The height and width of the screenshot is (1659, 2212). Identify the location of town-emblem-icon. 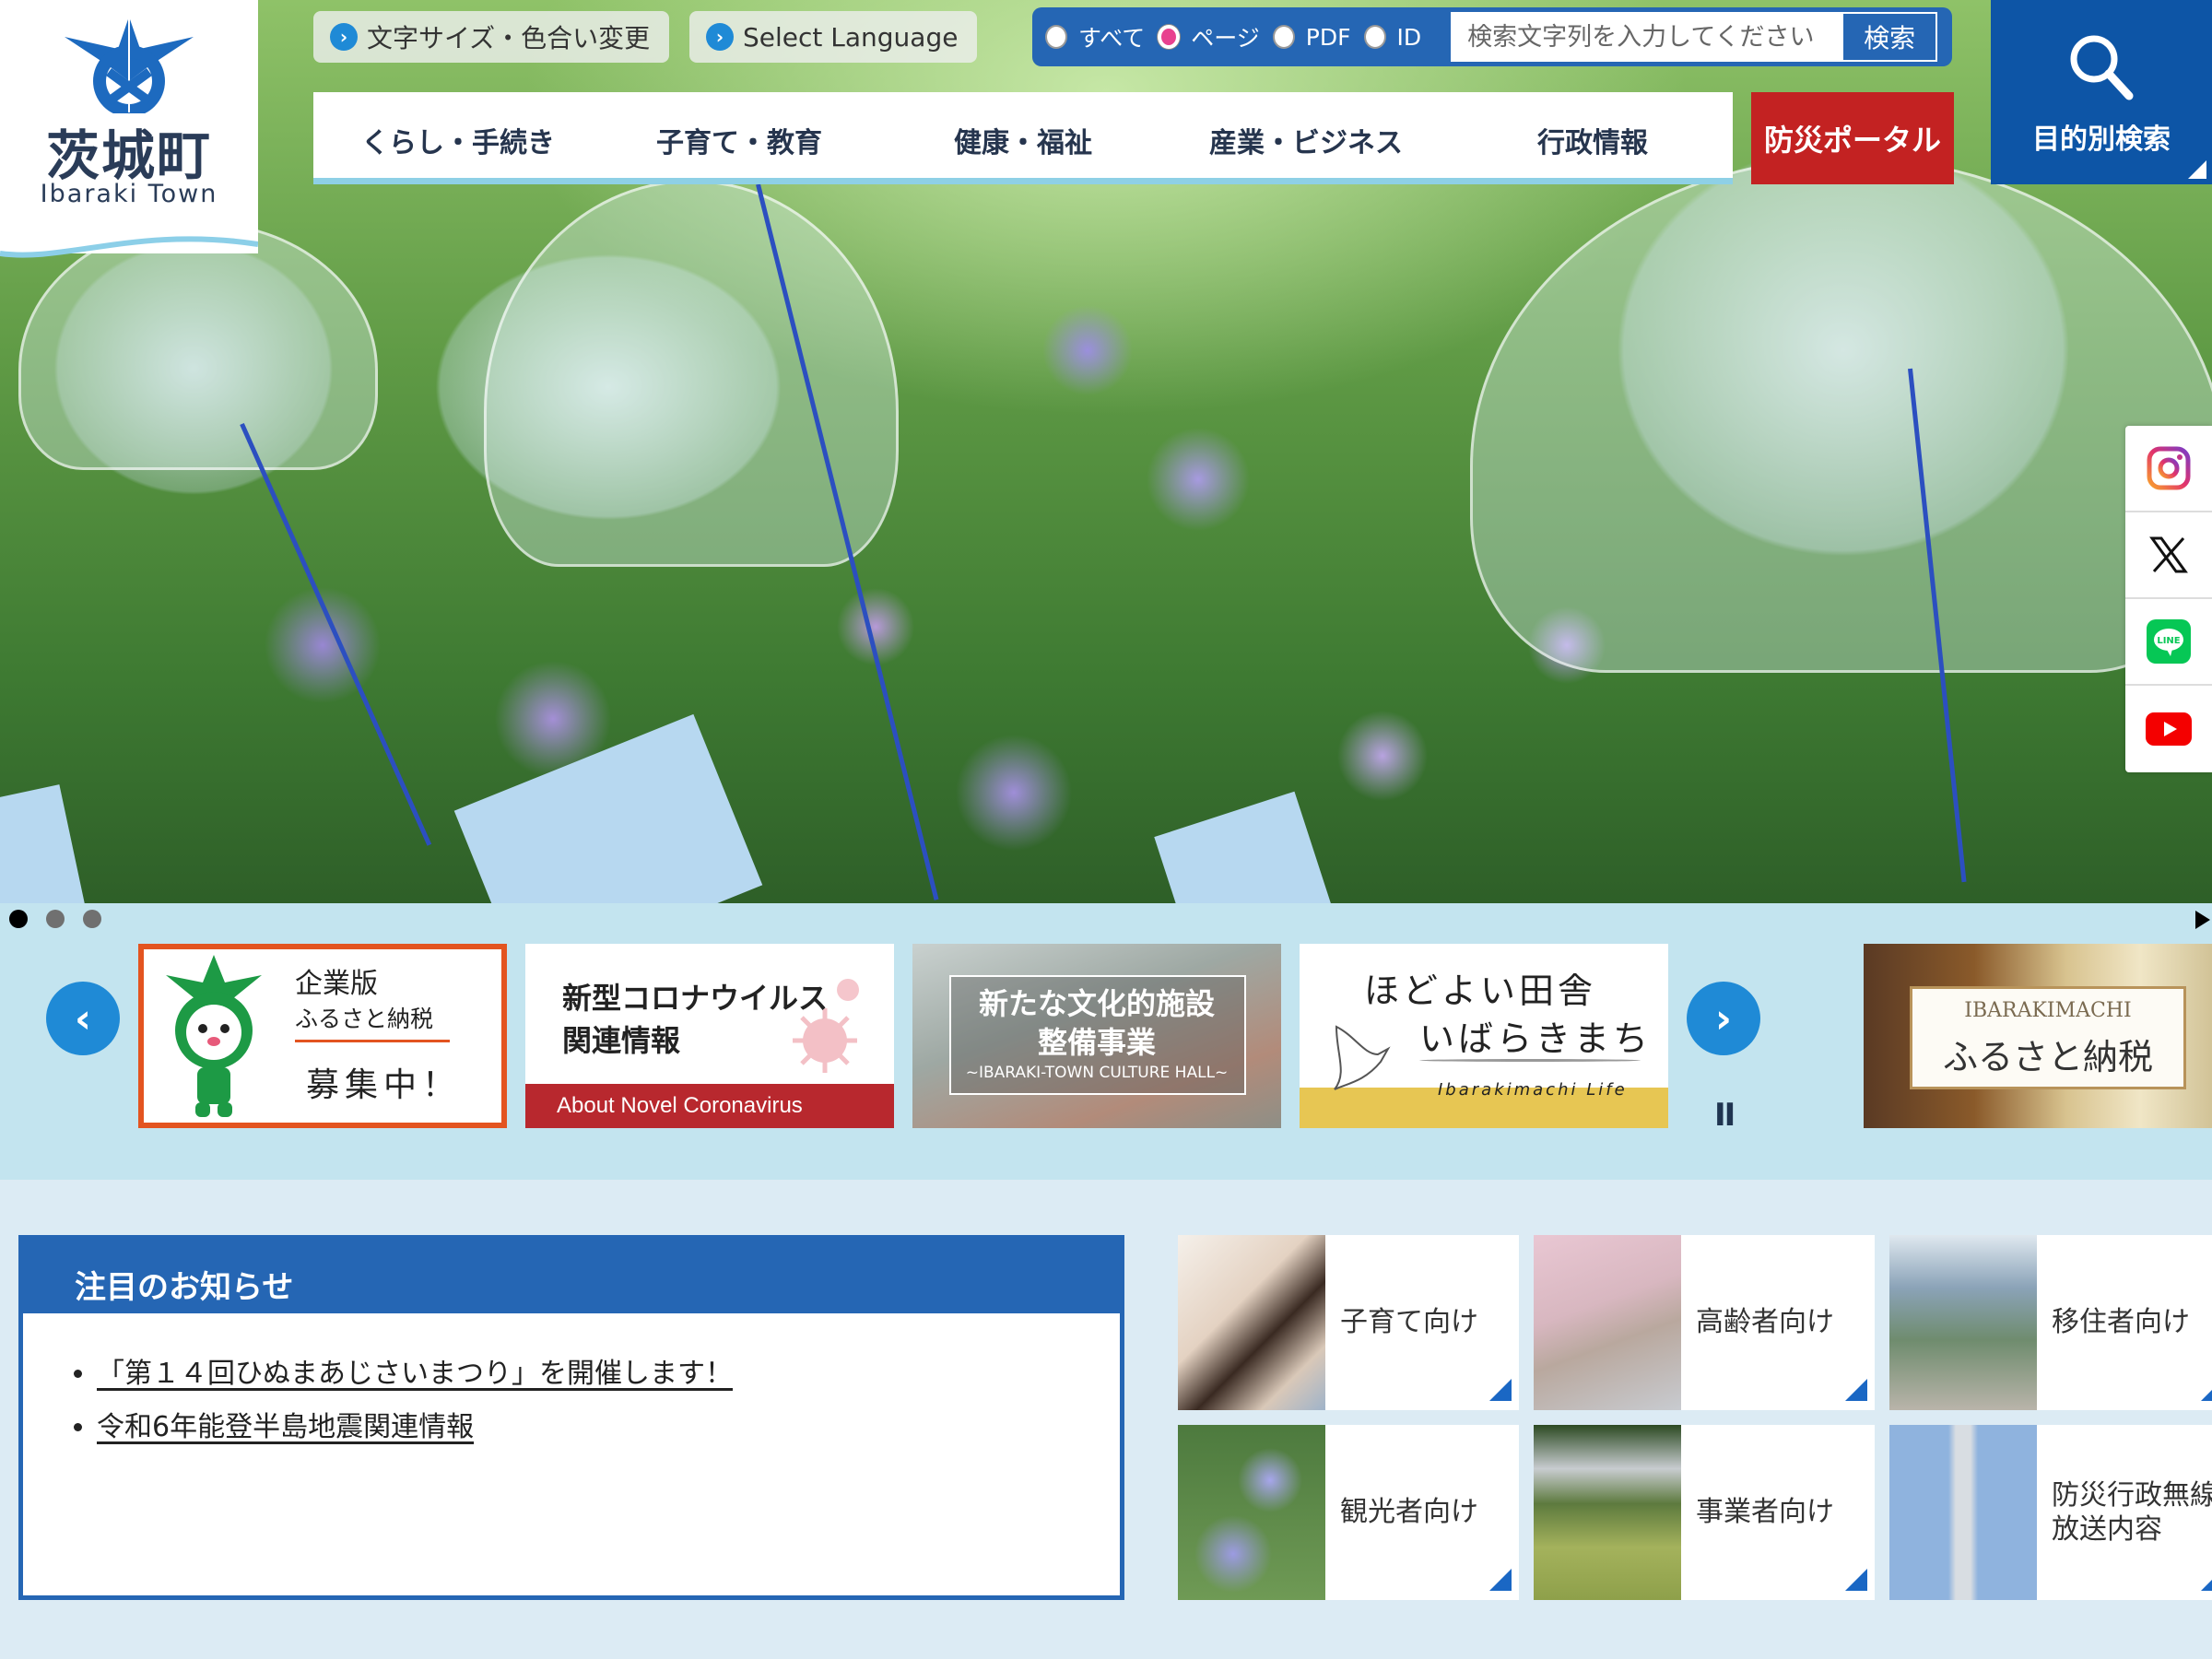
(129, 65).